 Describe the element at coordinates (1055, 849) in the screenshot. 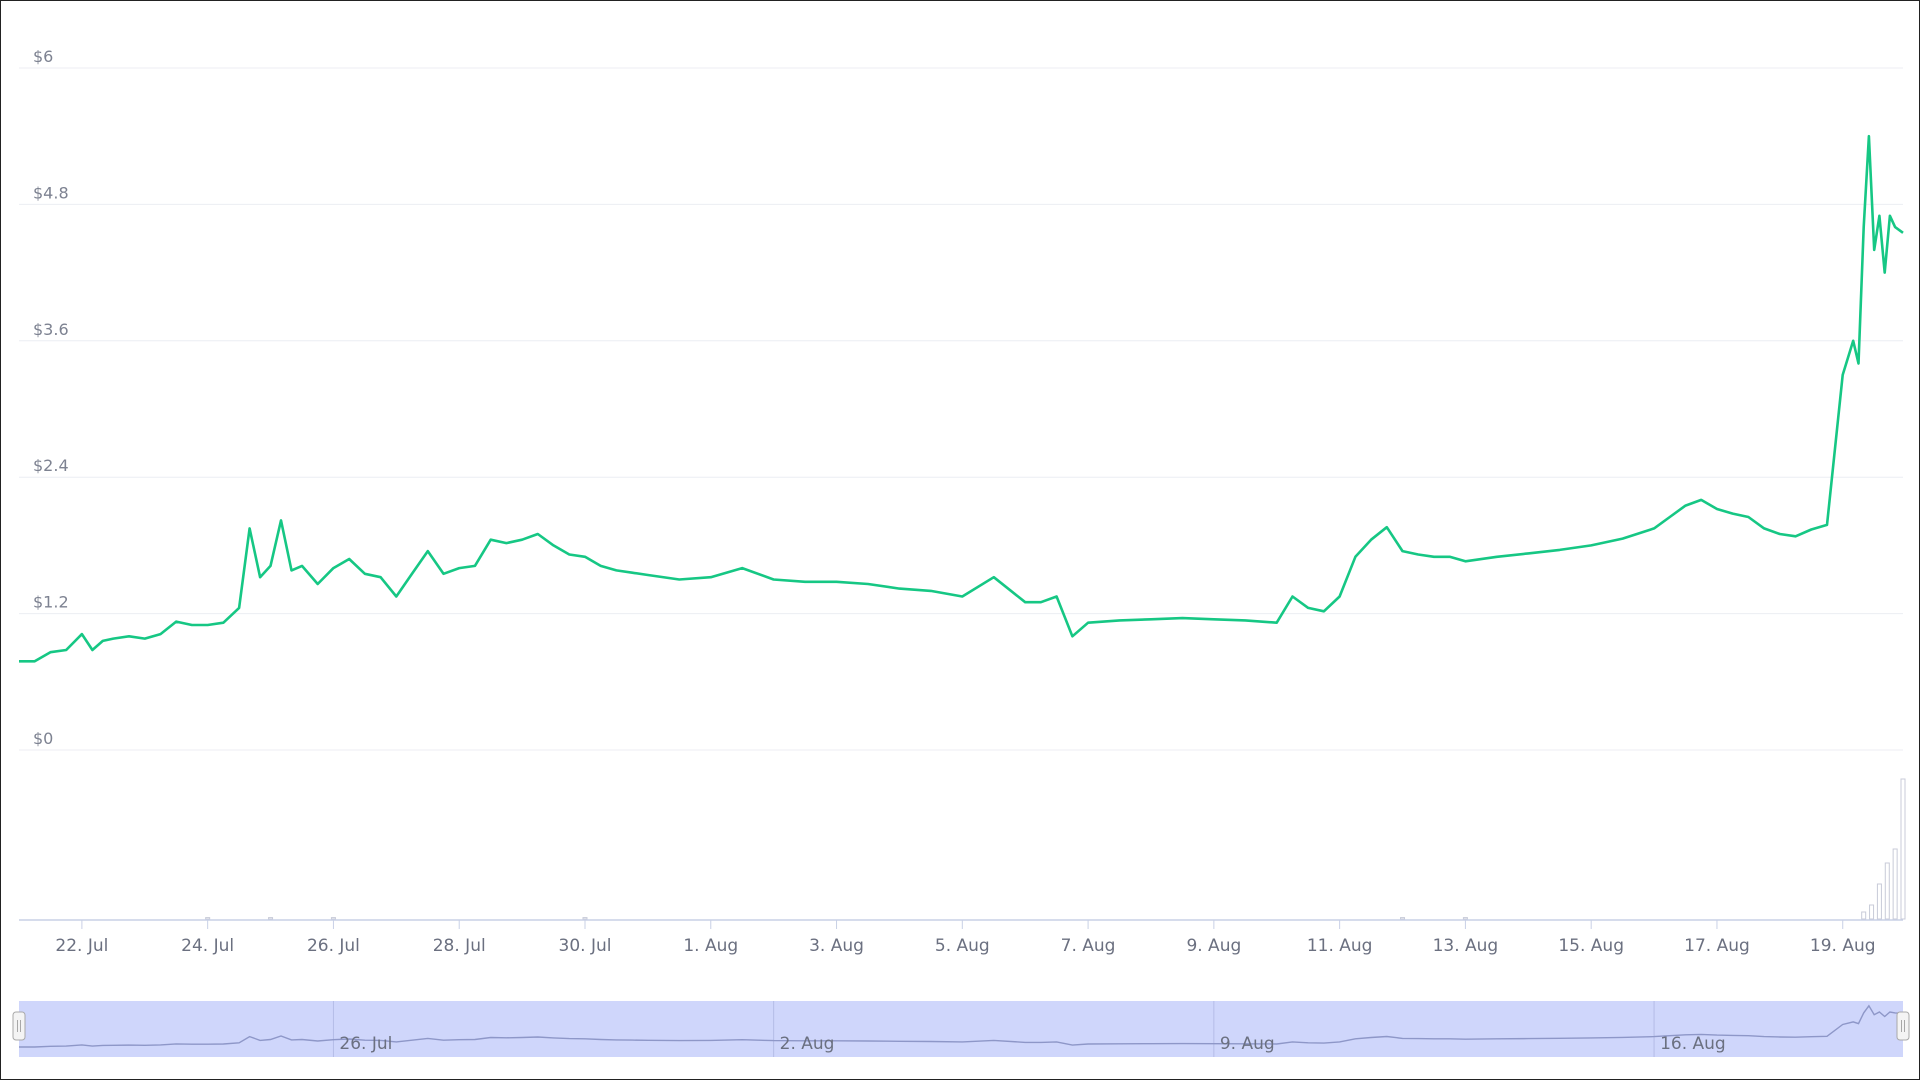

I see `volume-bars` at that location.